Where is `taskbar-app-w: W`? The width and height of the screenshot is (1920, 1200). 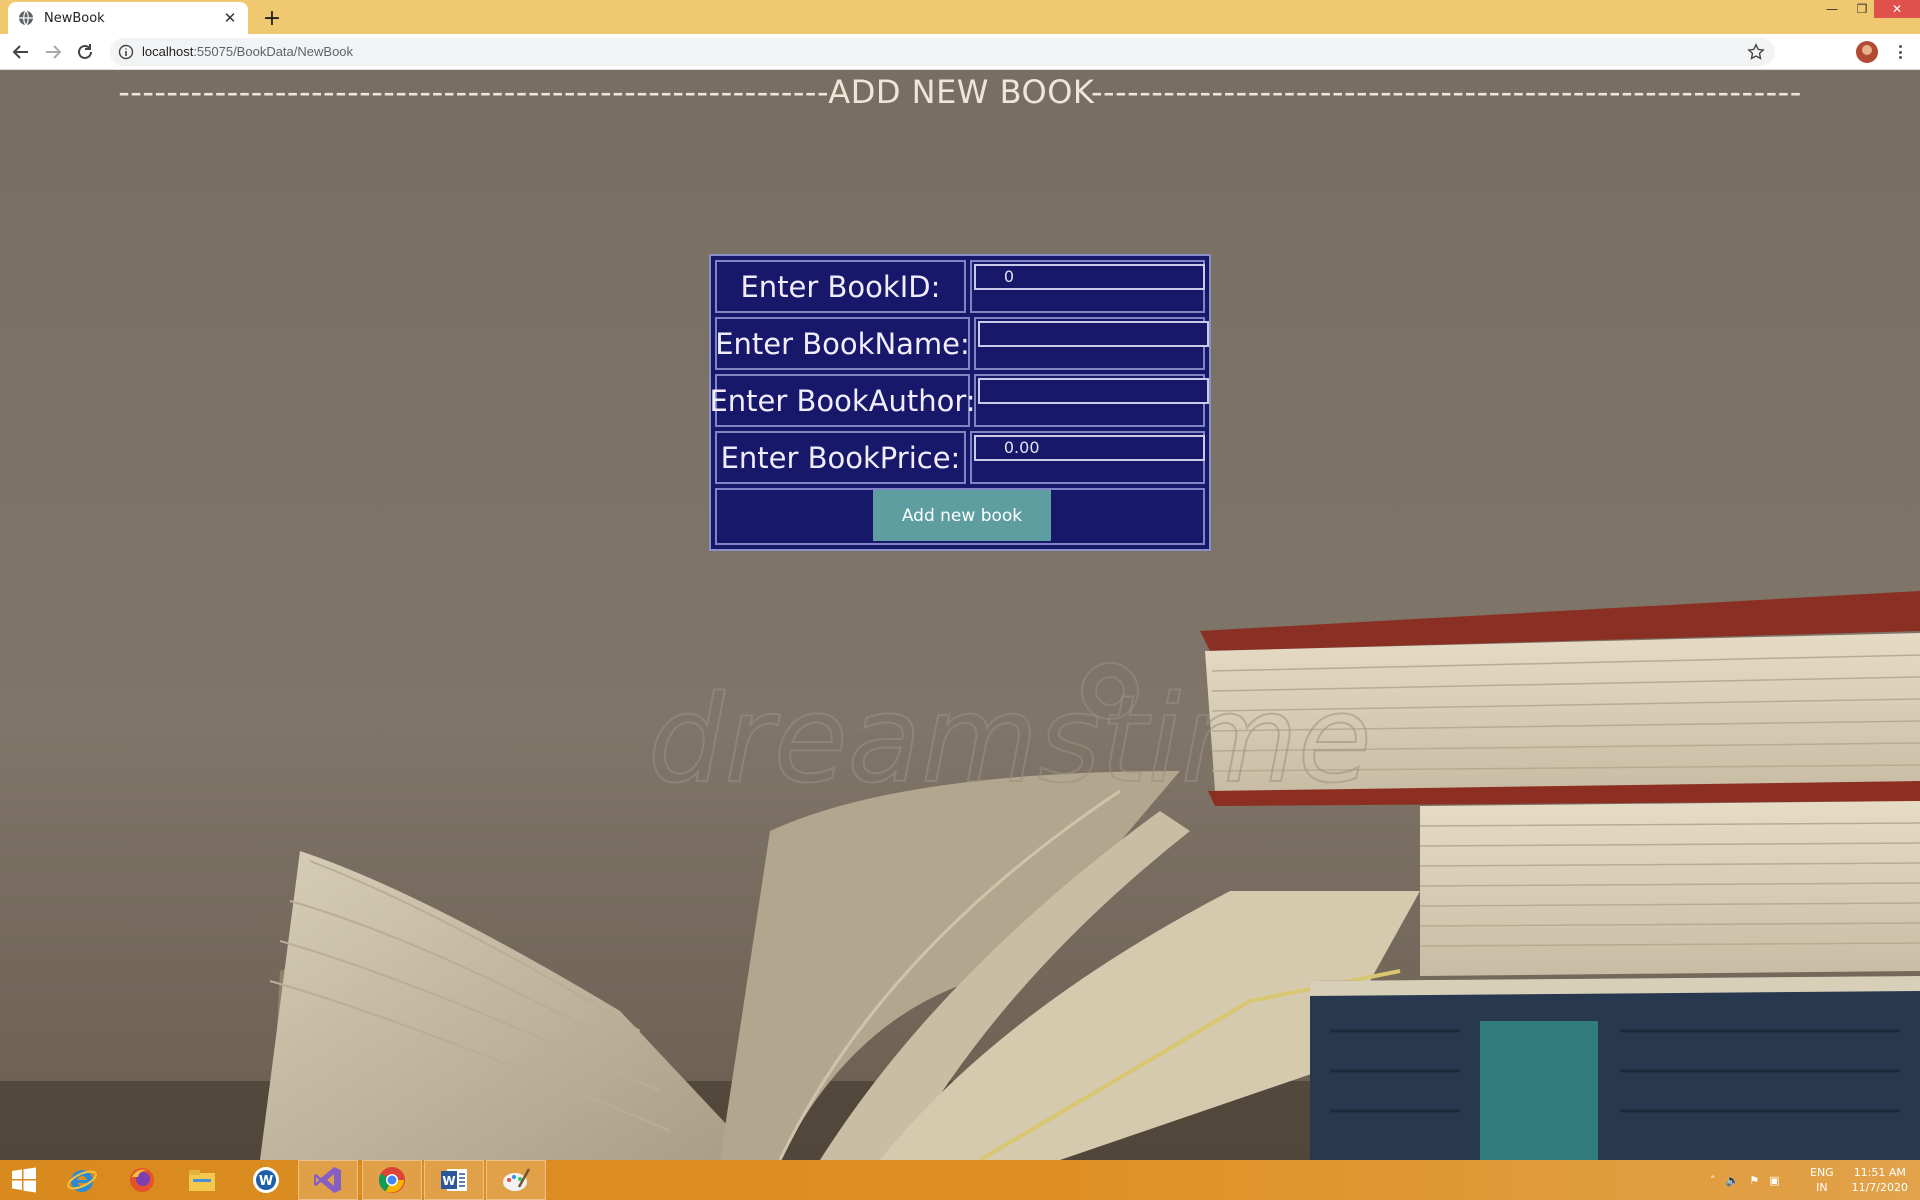 taskbar-app-w: W is located at coordinates (266, 1180).